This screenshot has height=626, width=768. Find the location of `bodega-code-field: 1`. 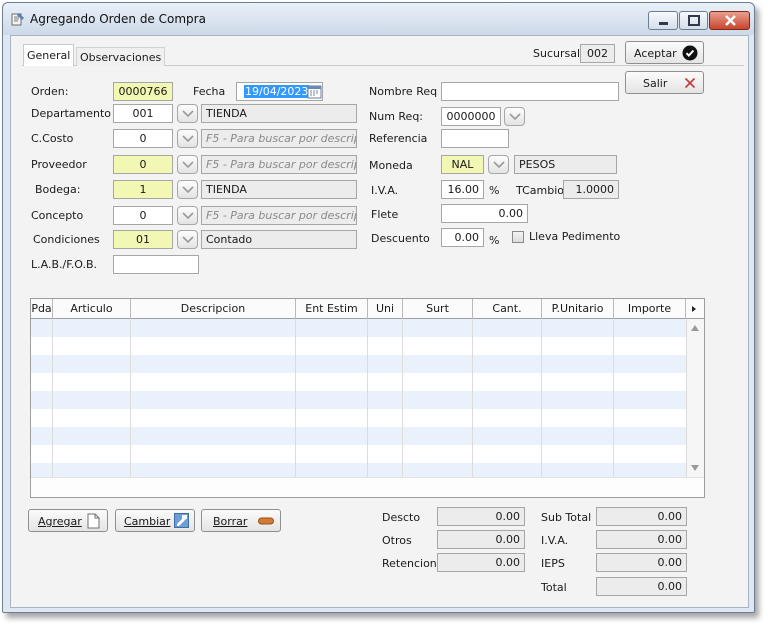

bodega-code-field: 1 is located at coordinates (143, 189).